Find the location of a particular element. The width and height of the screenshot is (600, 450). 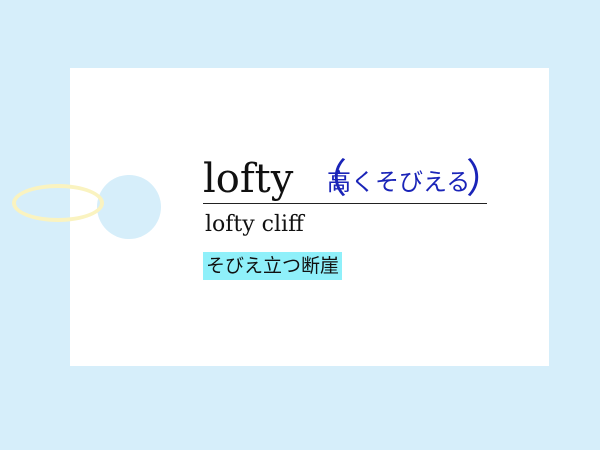

example-phrase-japanese: そびえ立つ断崖 is located at coordinates (273, 266).